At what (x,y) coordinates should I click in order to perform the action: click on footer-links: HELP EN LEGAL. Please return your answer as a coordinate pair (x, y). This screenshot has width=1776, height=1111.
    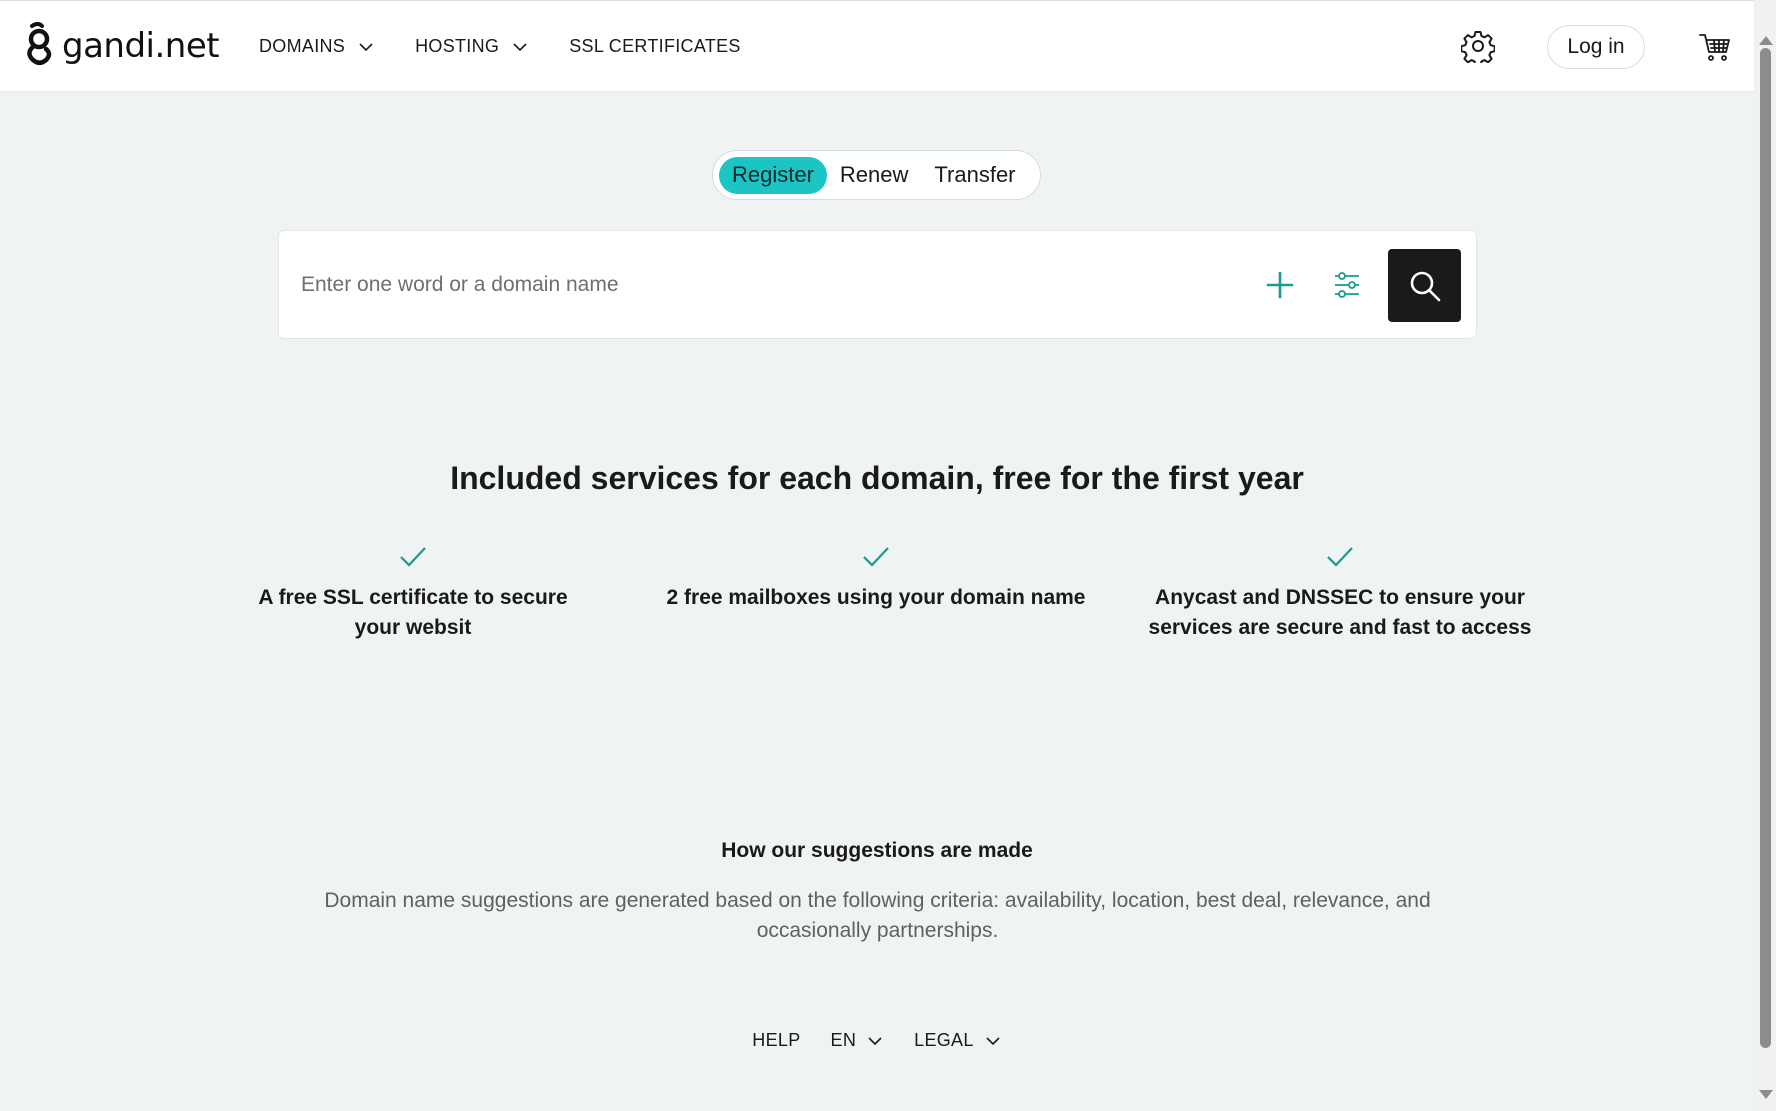
    Looking at the image, I should click on (877, 1040).